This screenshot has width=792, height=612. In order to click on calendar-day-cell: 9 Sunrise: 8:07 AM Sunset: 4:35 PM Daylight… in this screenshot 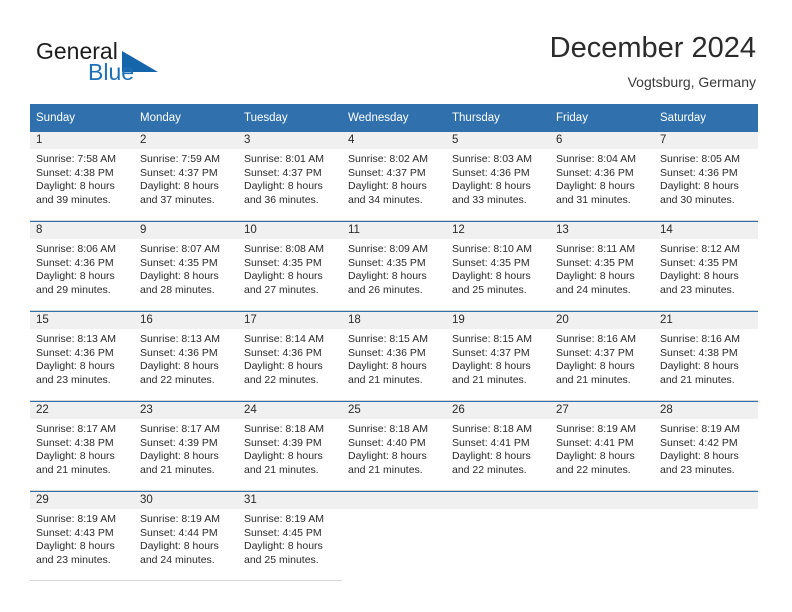, I will do `click(186, 266)`.